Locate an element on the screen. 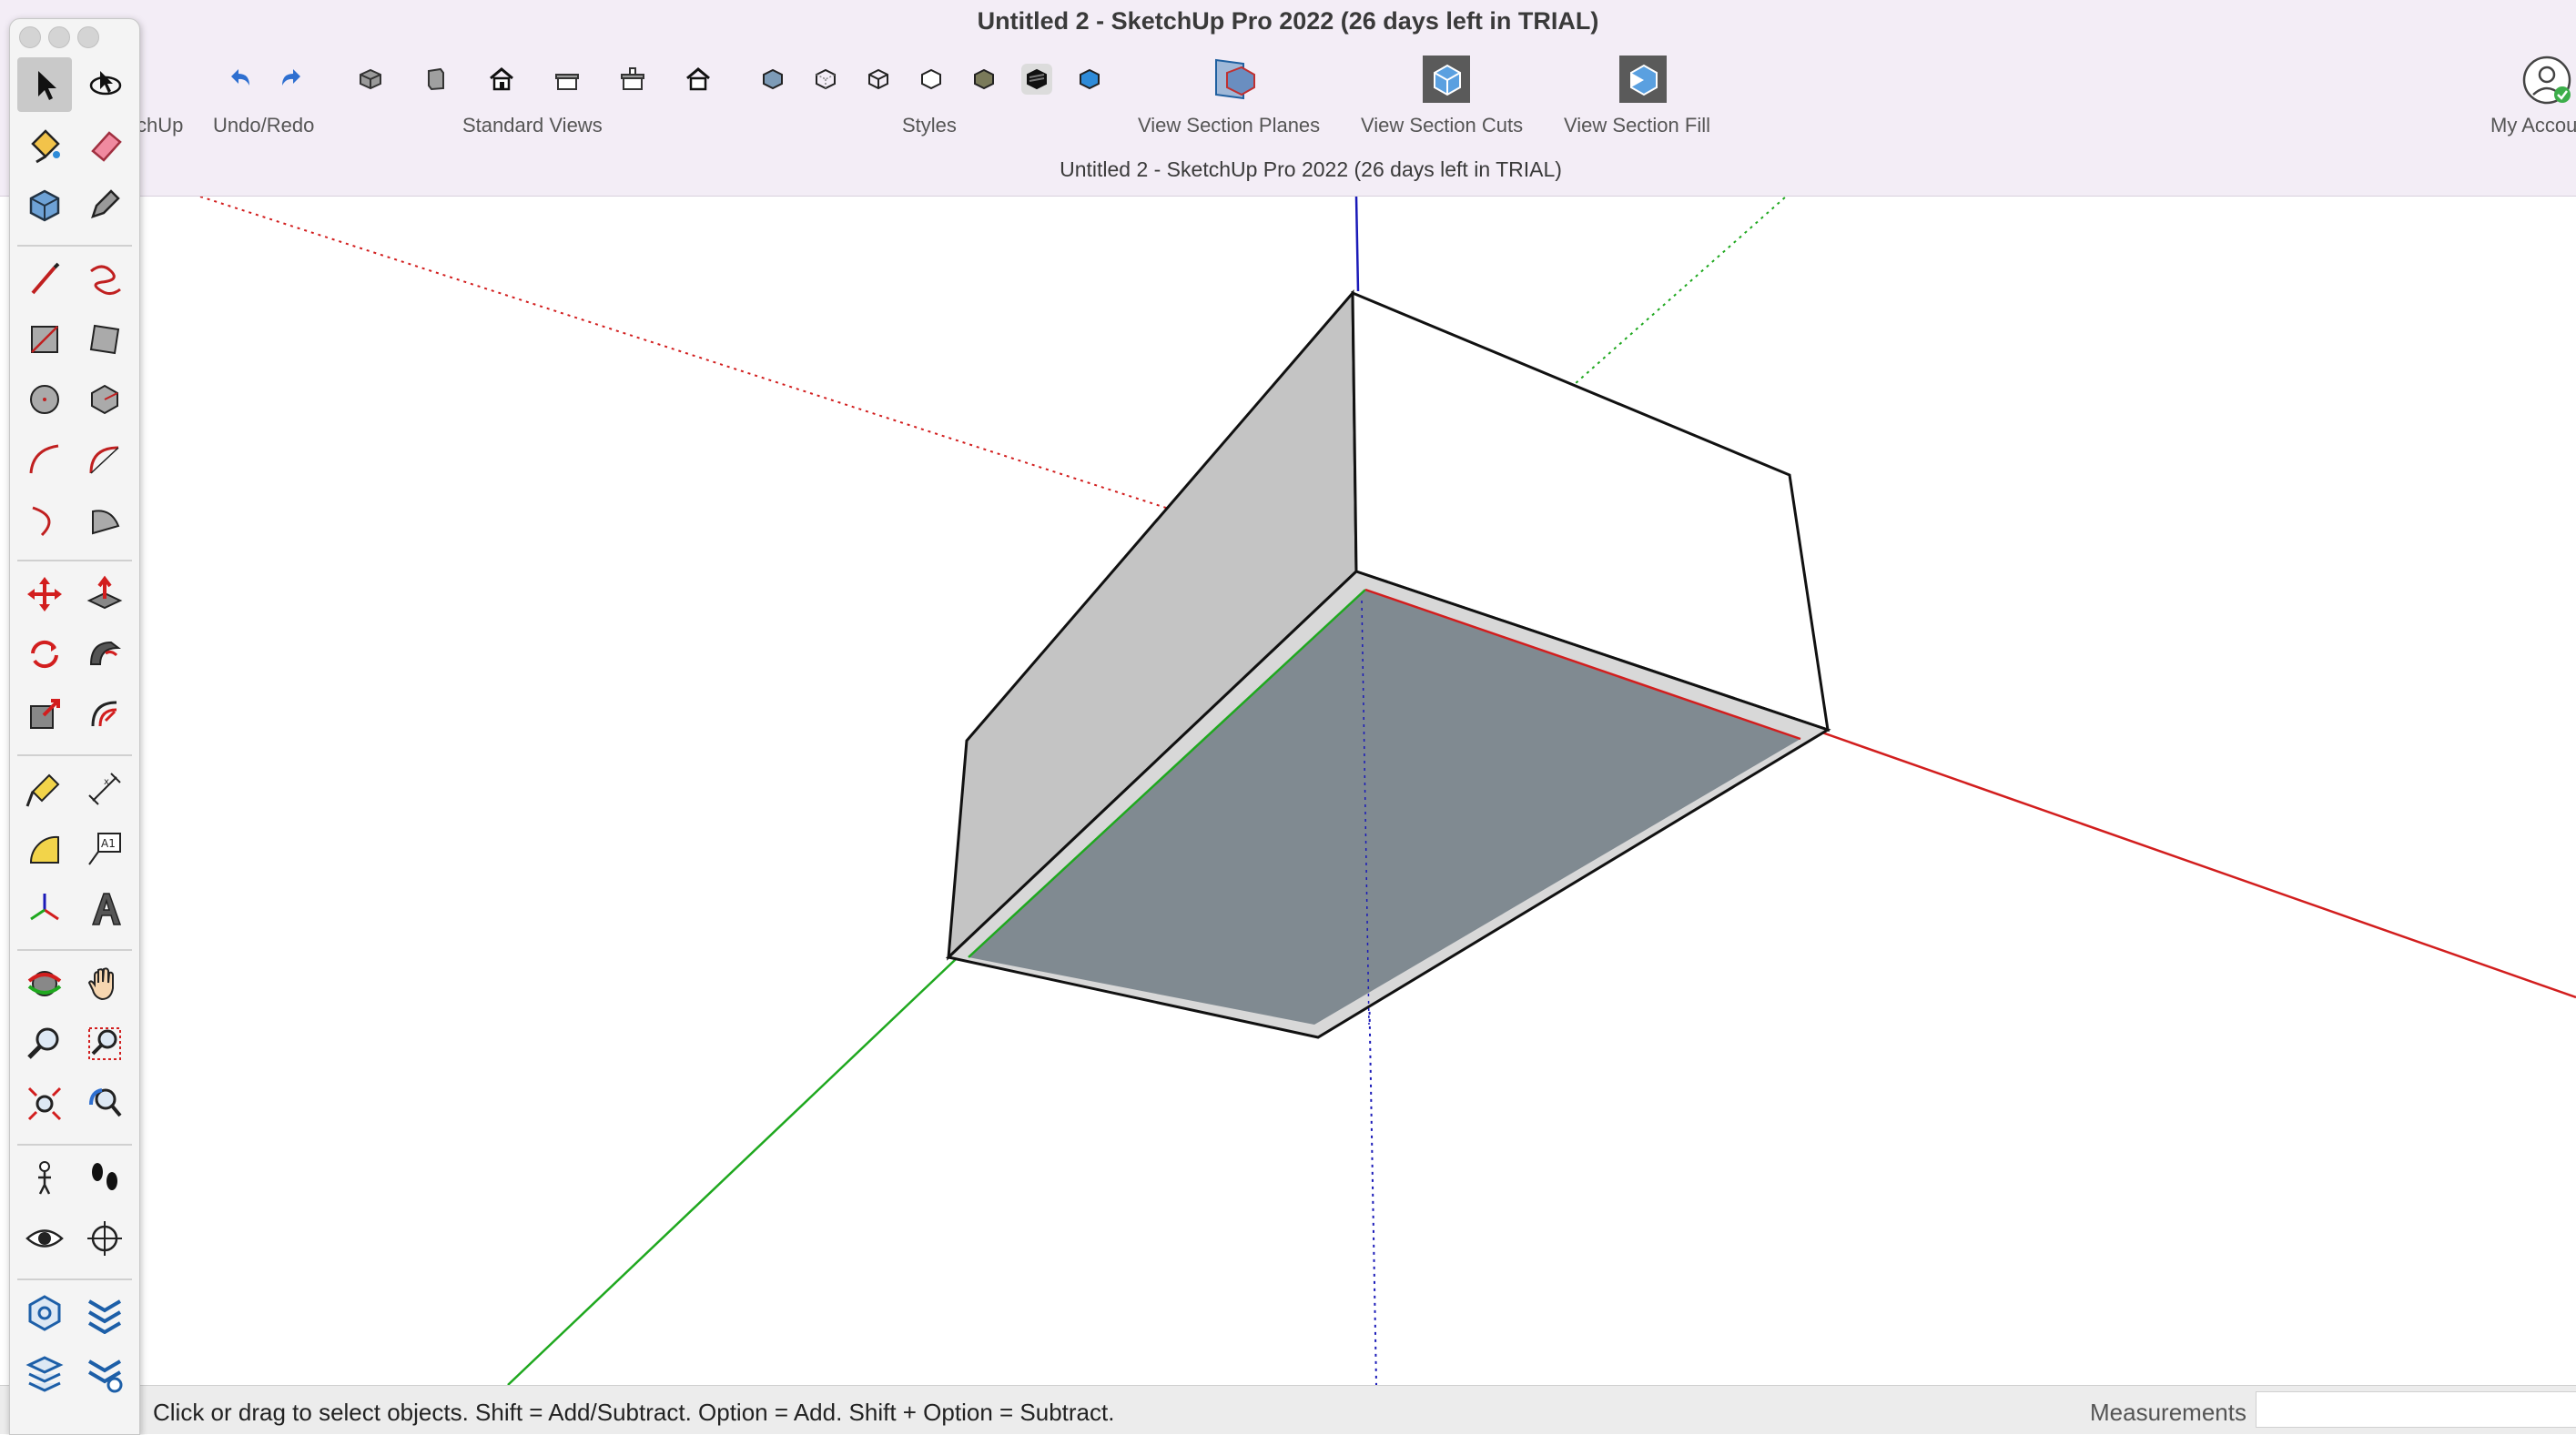 The height and width of the screenshot is (1435, 2576). move-tool is located at coordinates (44, 594).